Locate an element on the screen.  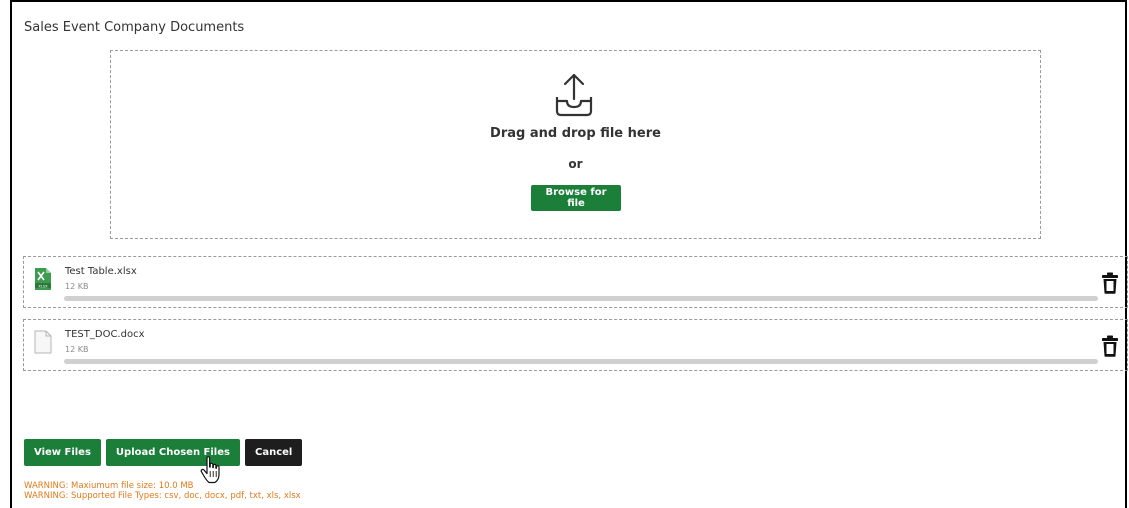
or-text: or is located at coordinates (575, 164).